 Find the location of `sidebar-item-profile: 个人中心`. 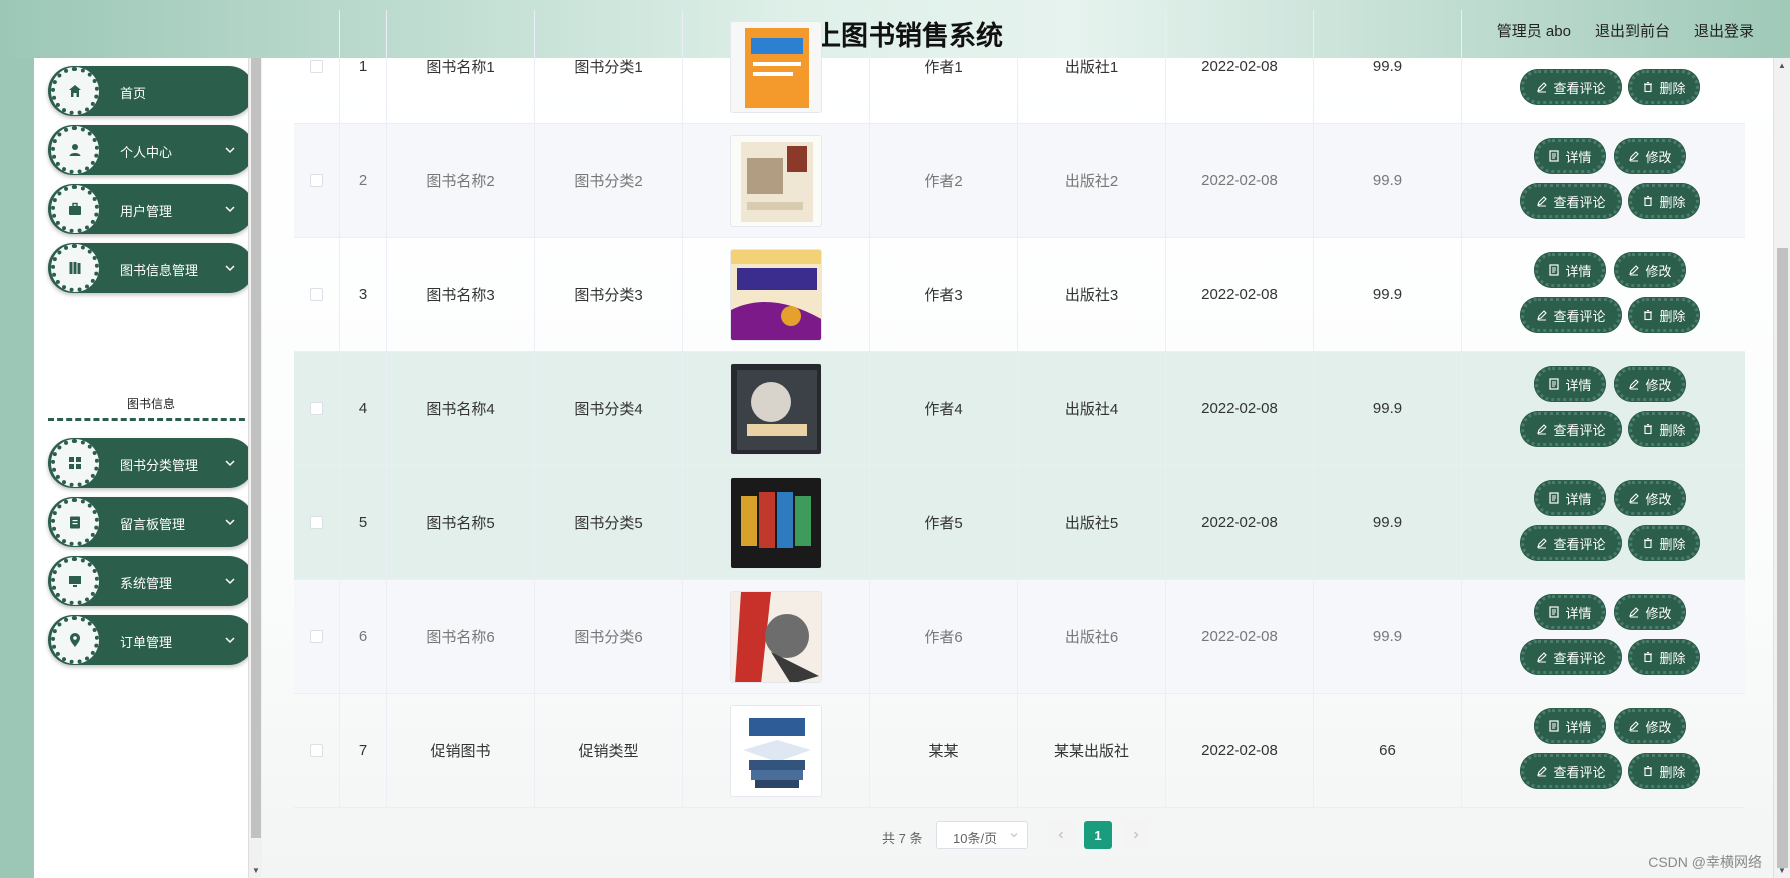

sidebar-item-profile: 个人中心 is located at coordinates (151, 150).